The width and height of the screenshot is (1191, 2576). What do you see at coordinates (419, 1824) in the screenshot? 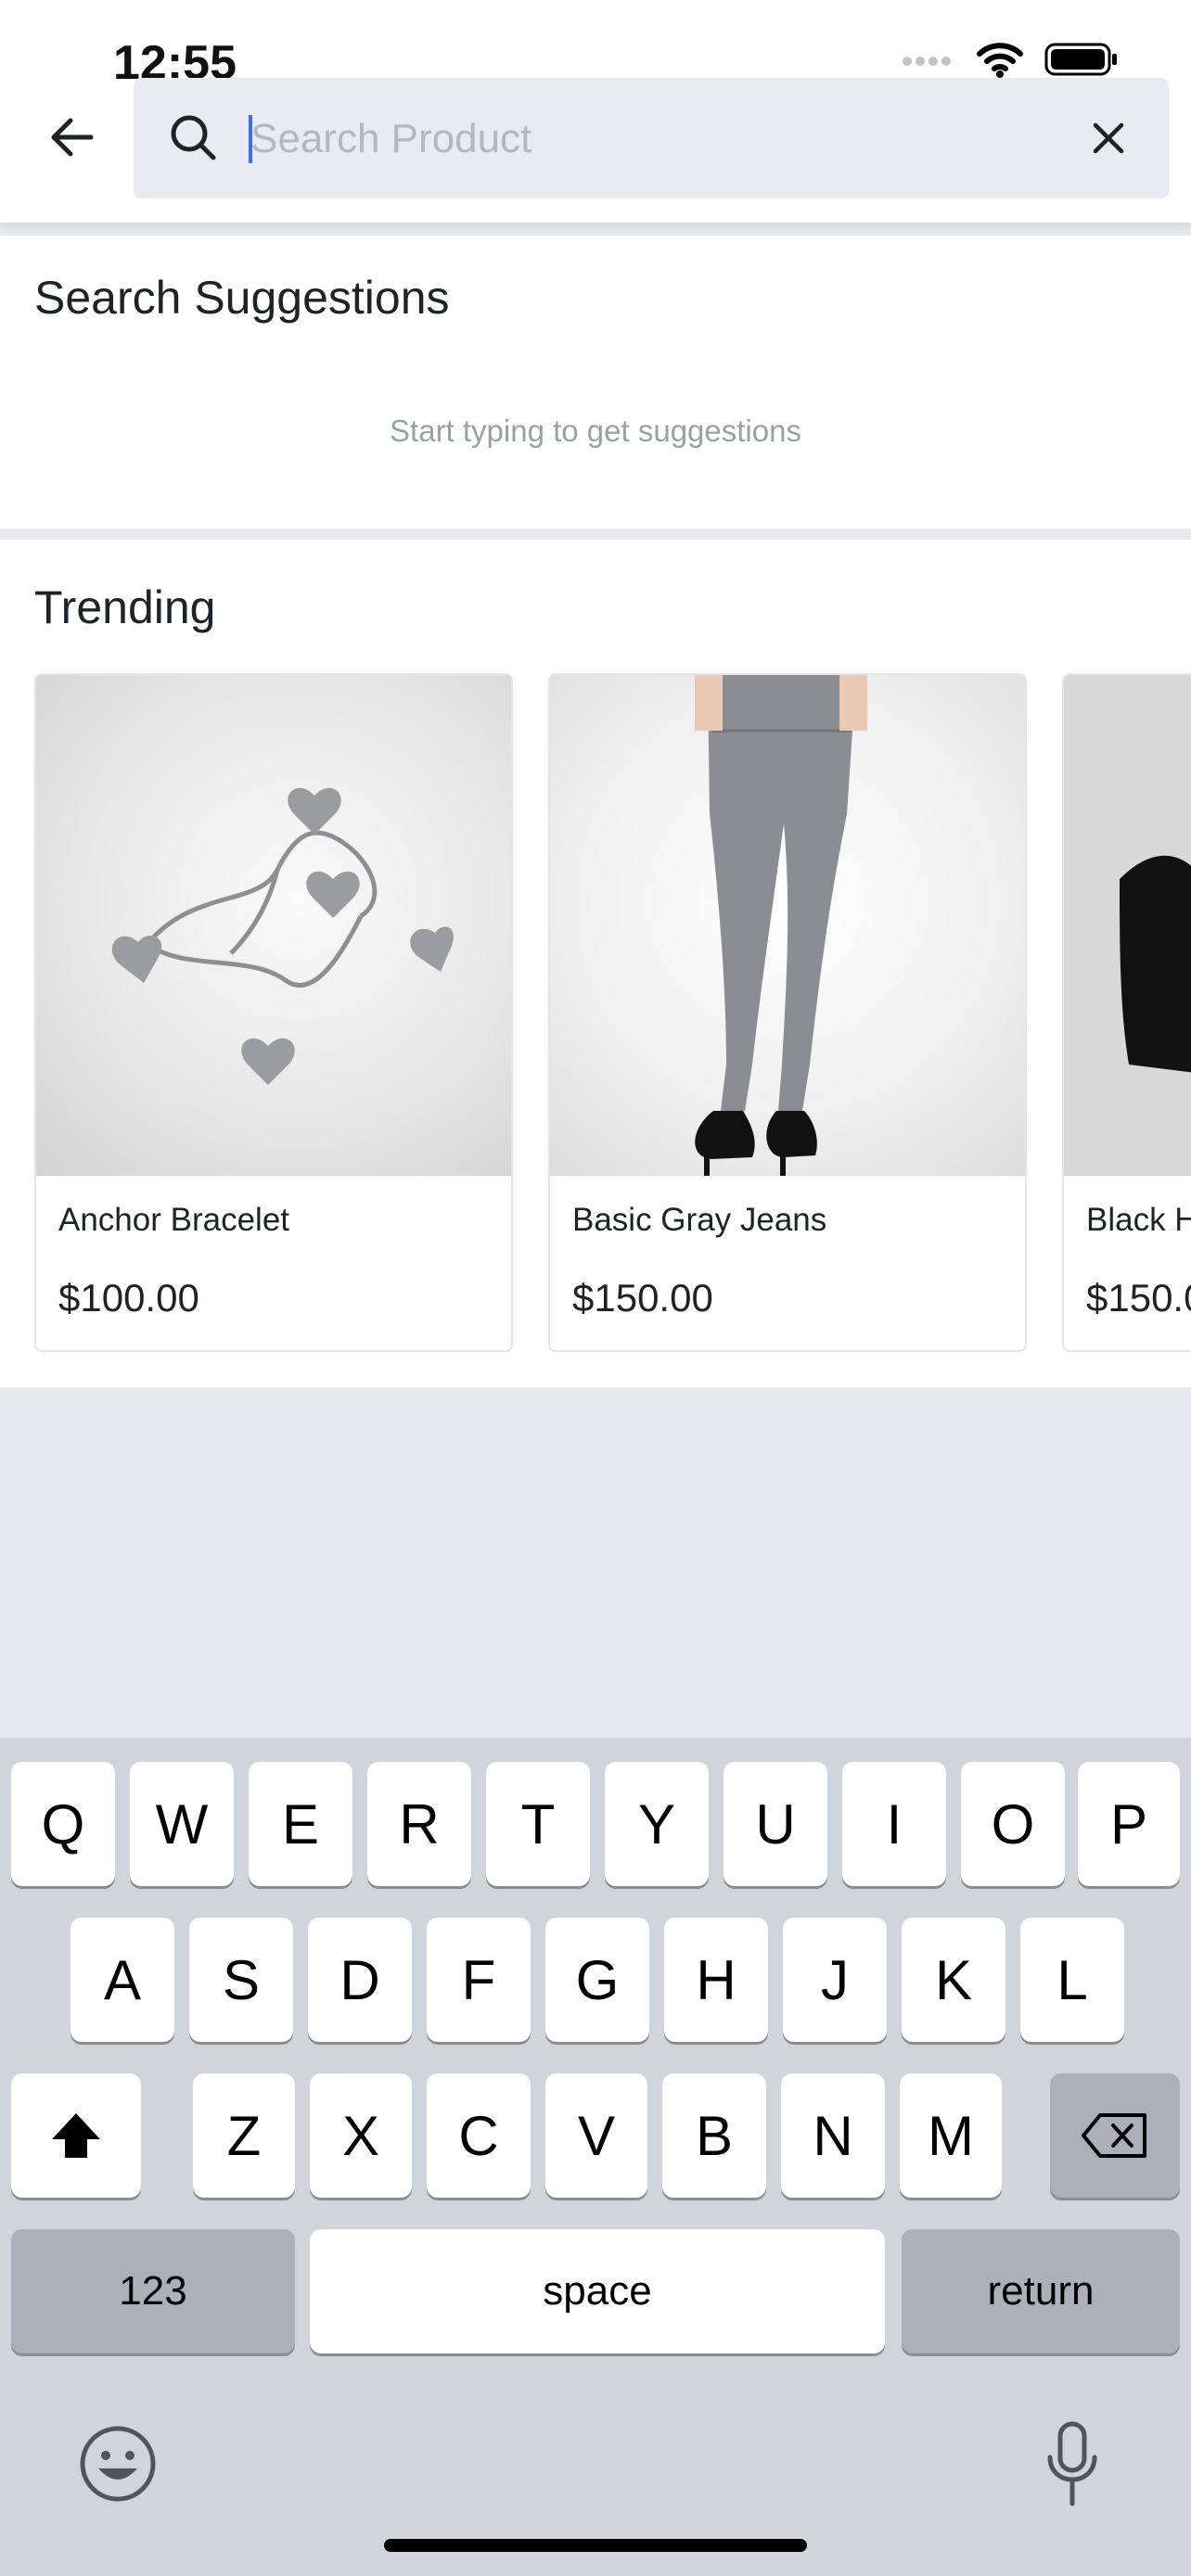
I see `key-r: R` at bounding box center [419, 1824].